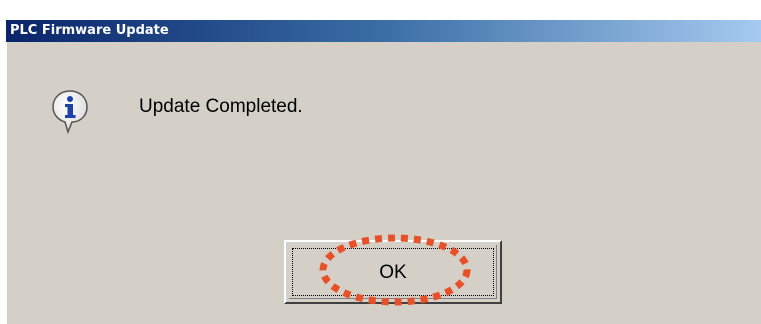 Image resolution: width=761 pixels, height=324 pixels. What do you see at coordinates (383, 31) in the screenshot?
I see `dialog-titlebar: PLC Firmware Update` at bounding box center [383, 31].